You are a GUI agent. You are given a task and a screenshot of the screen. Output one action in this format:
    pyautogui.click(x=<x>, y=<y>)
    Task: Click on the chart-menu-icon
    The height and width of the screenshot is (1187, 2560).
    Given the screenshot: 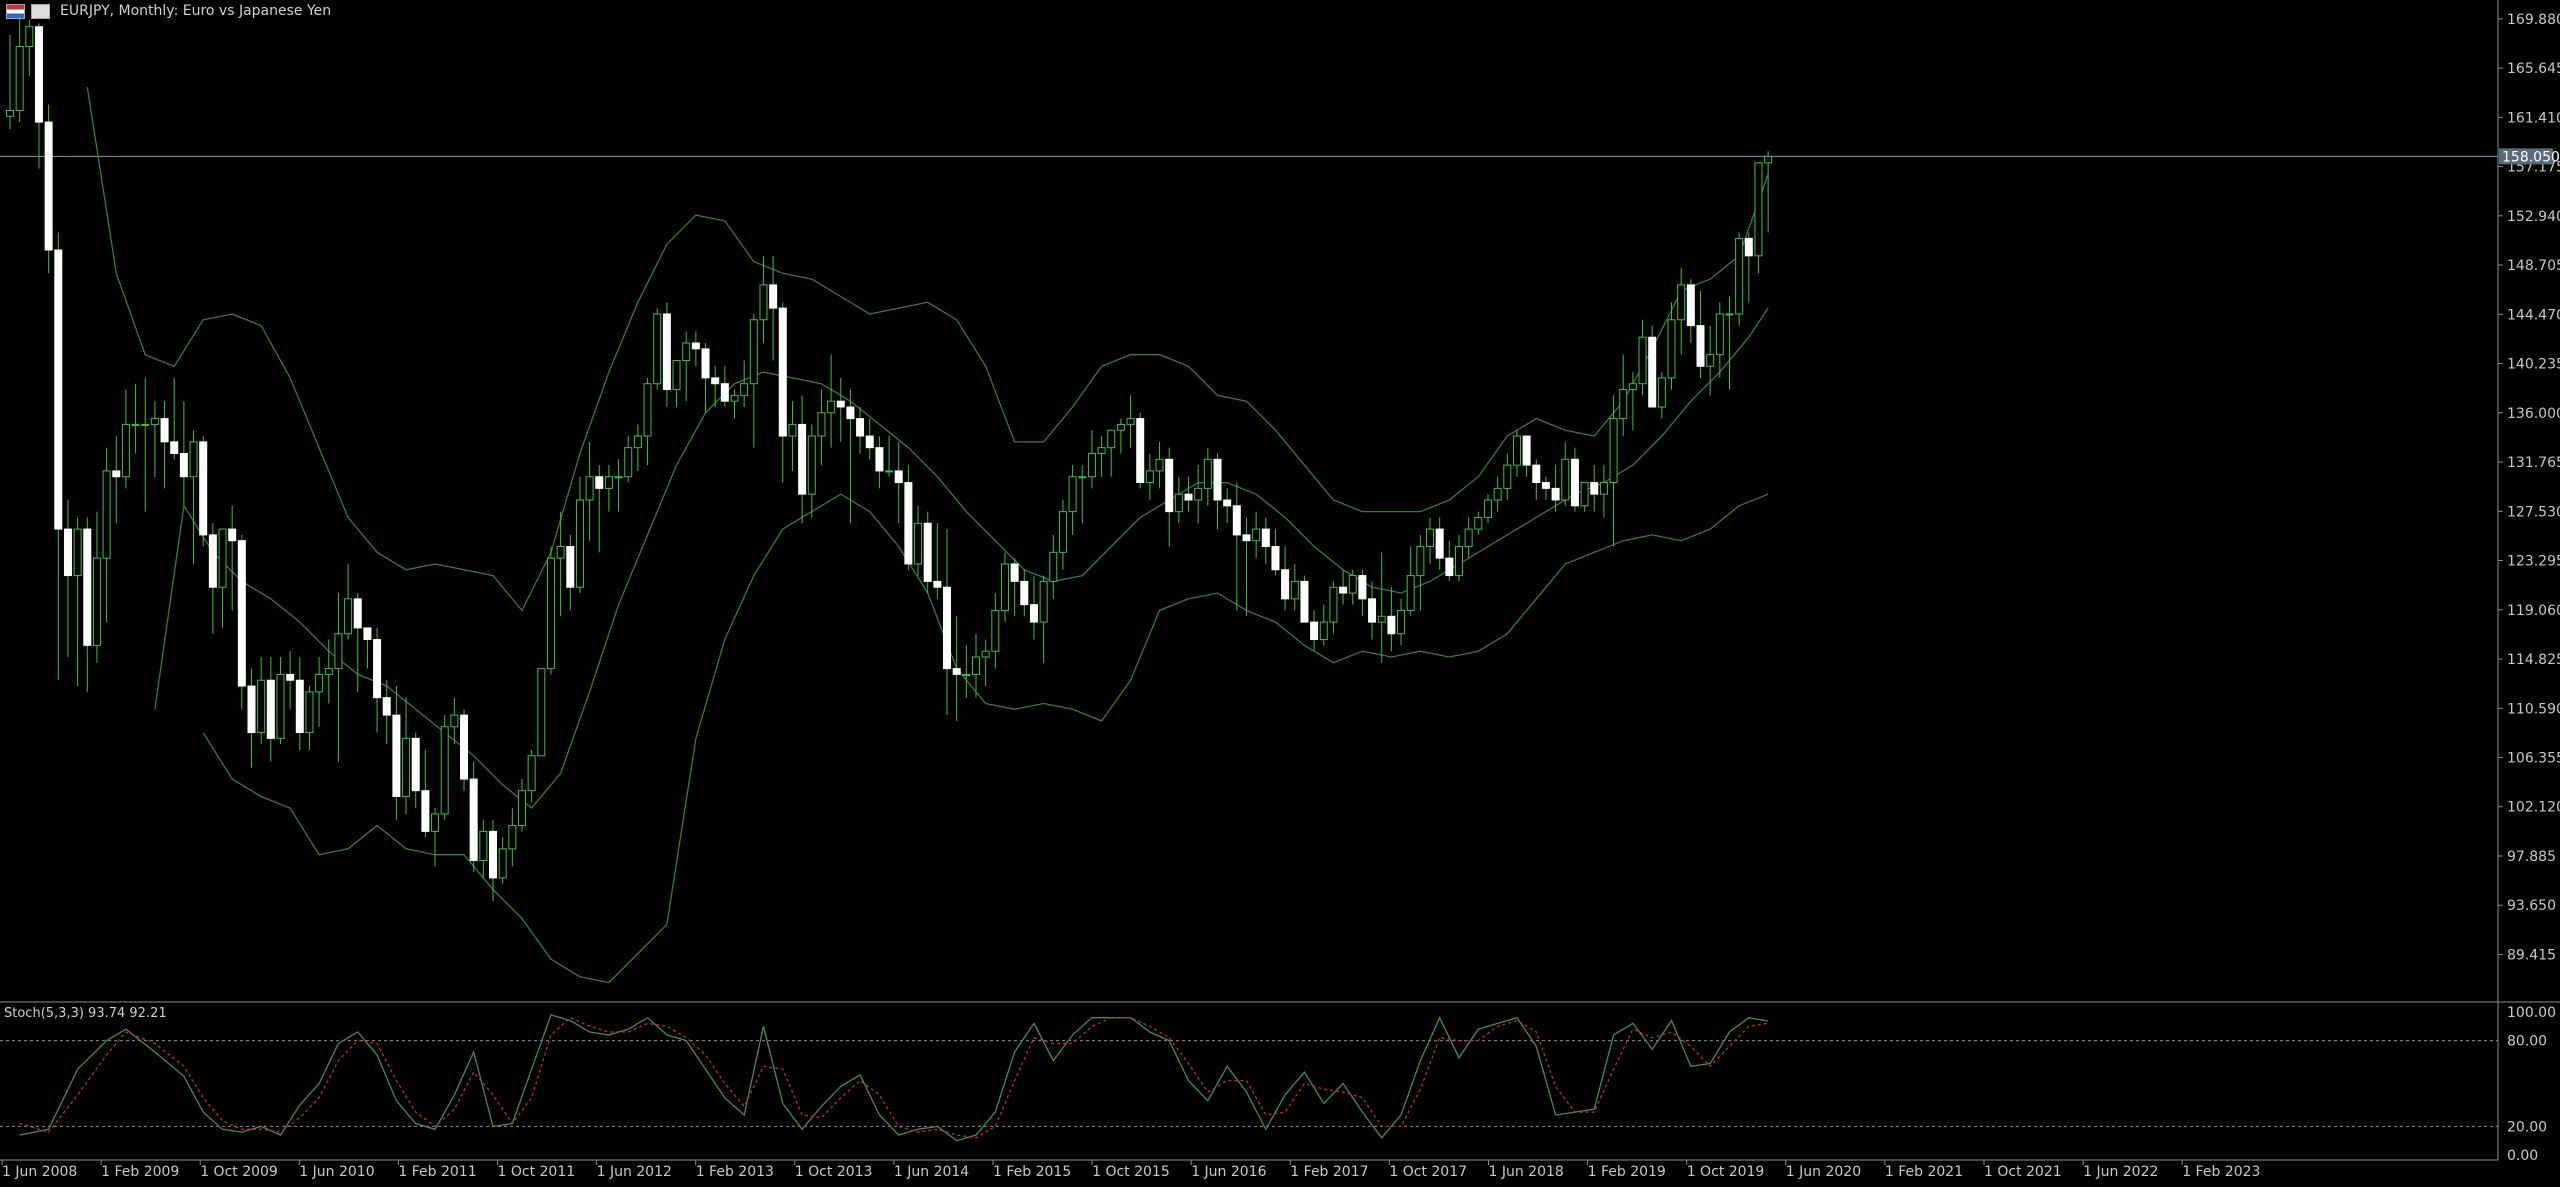 What is the action you would take?
    pyautogui.click(x=15, y=11)
    